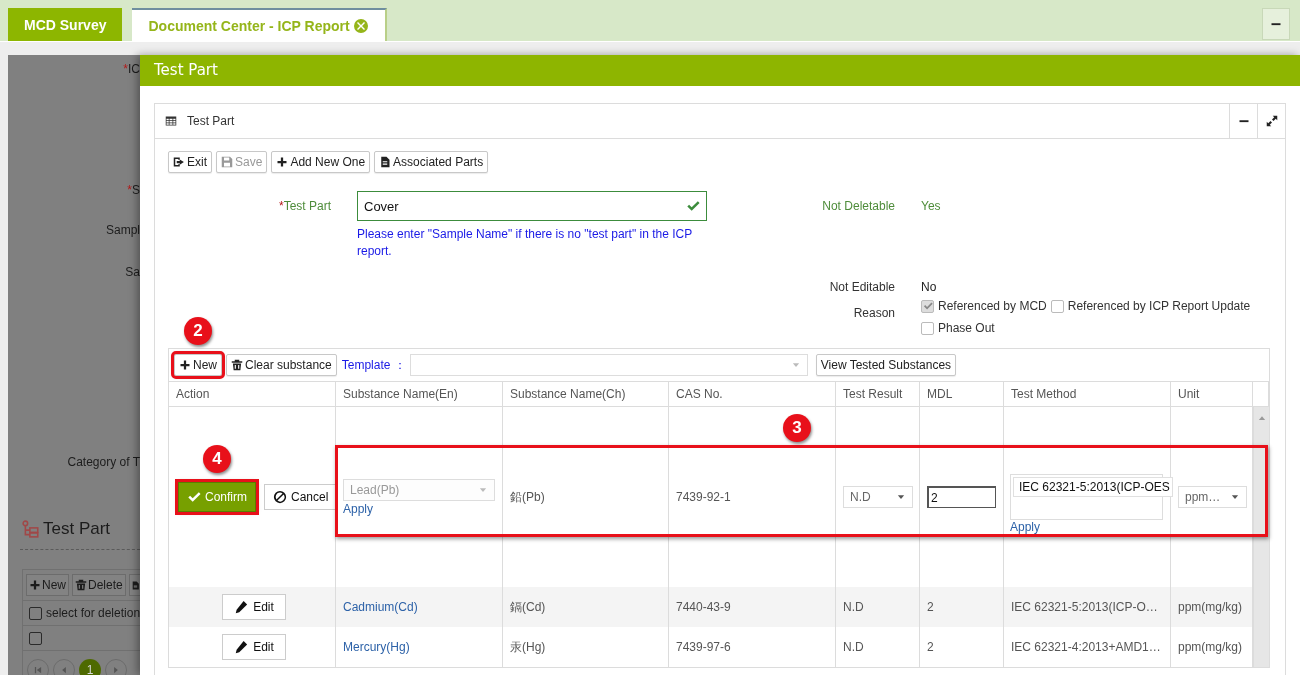 This screenshot has height=675, width=1300. I want to click on field-label: Category of T, so click(103, 462).